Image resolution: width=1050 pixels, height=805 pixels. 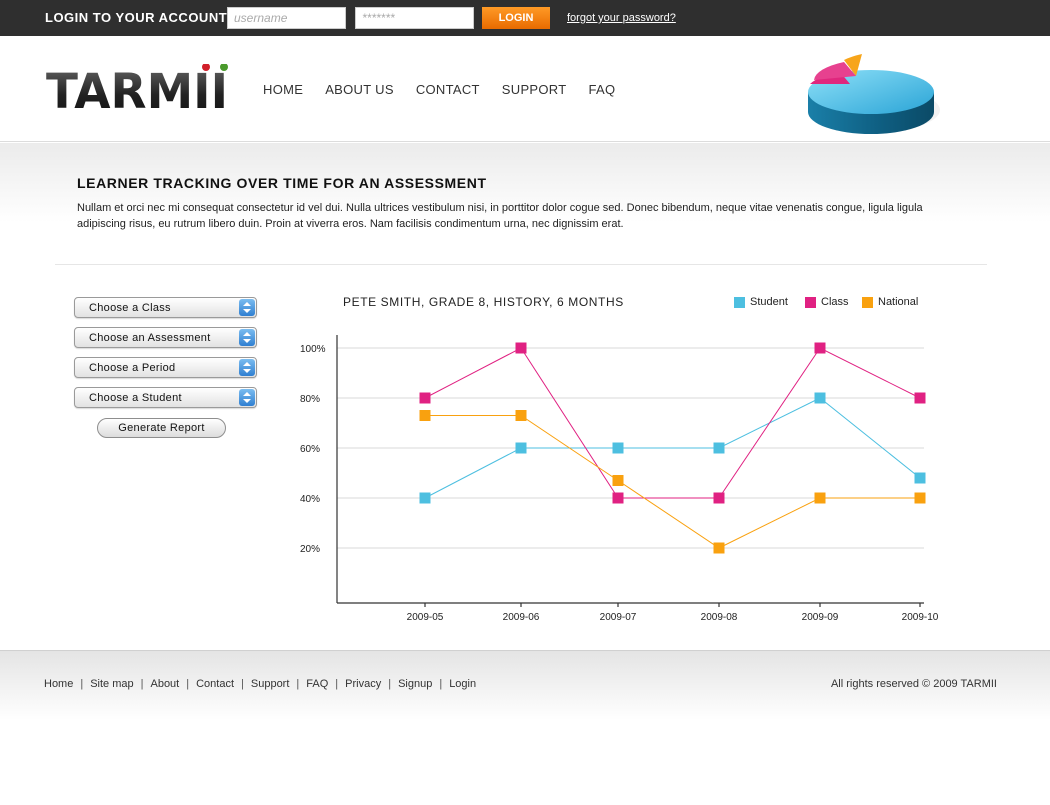 What do you see at coordinates (769, 302) in the screenshot?
I see `legend-student-label: Student` at bounding box center [769, 302].